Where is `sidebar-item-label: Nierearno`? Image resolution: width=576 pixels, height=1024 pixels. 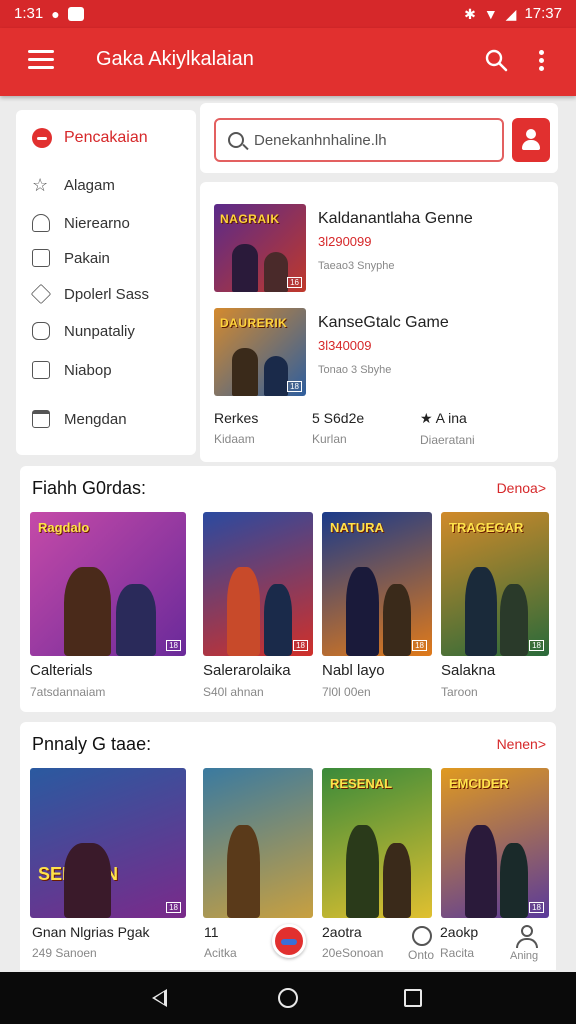
sidebar-item-label: Nierearno is located at coordinates (97, 223).